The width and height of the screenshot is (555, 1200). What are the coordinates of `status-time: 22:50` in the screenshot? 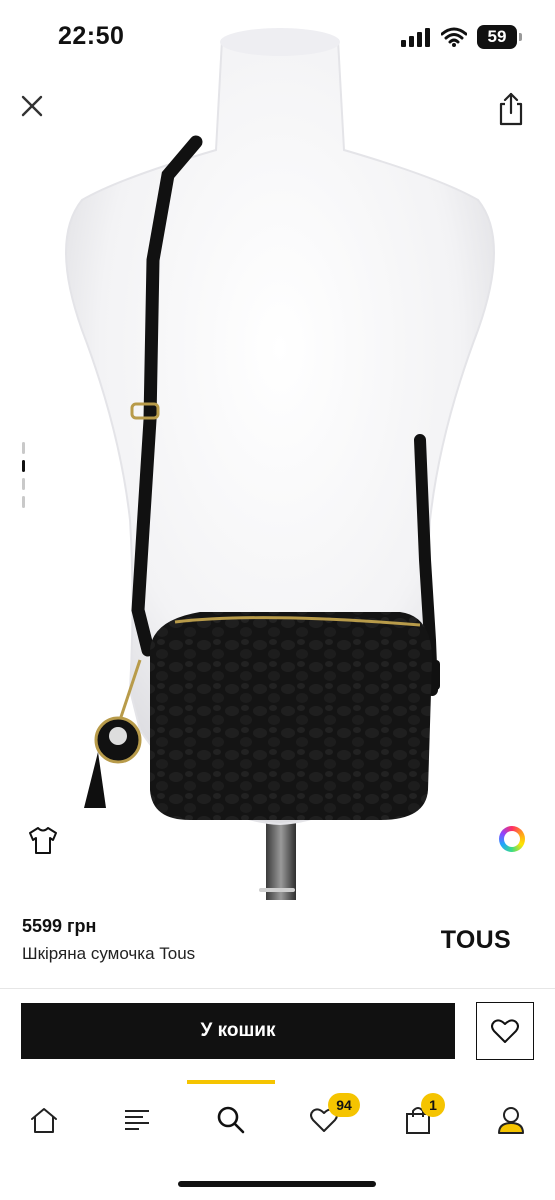 It's located at (91, 36).